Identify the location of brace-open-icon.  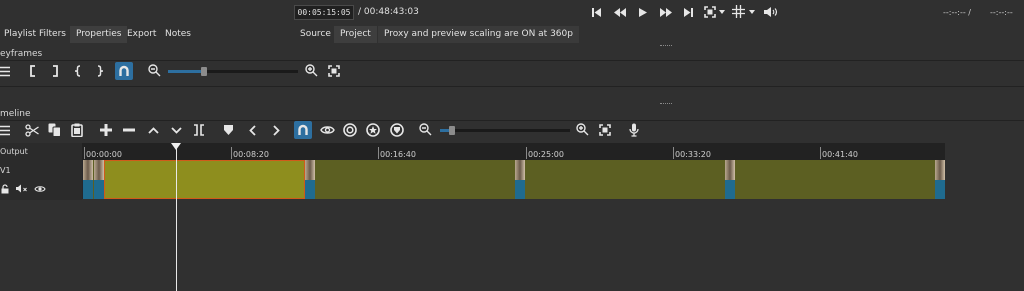
(77, 71).